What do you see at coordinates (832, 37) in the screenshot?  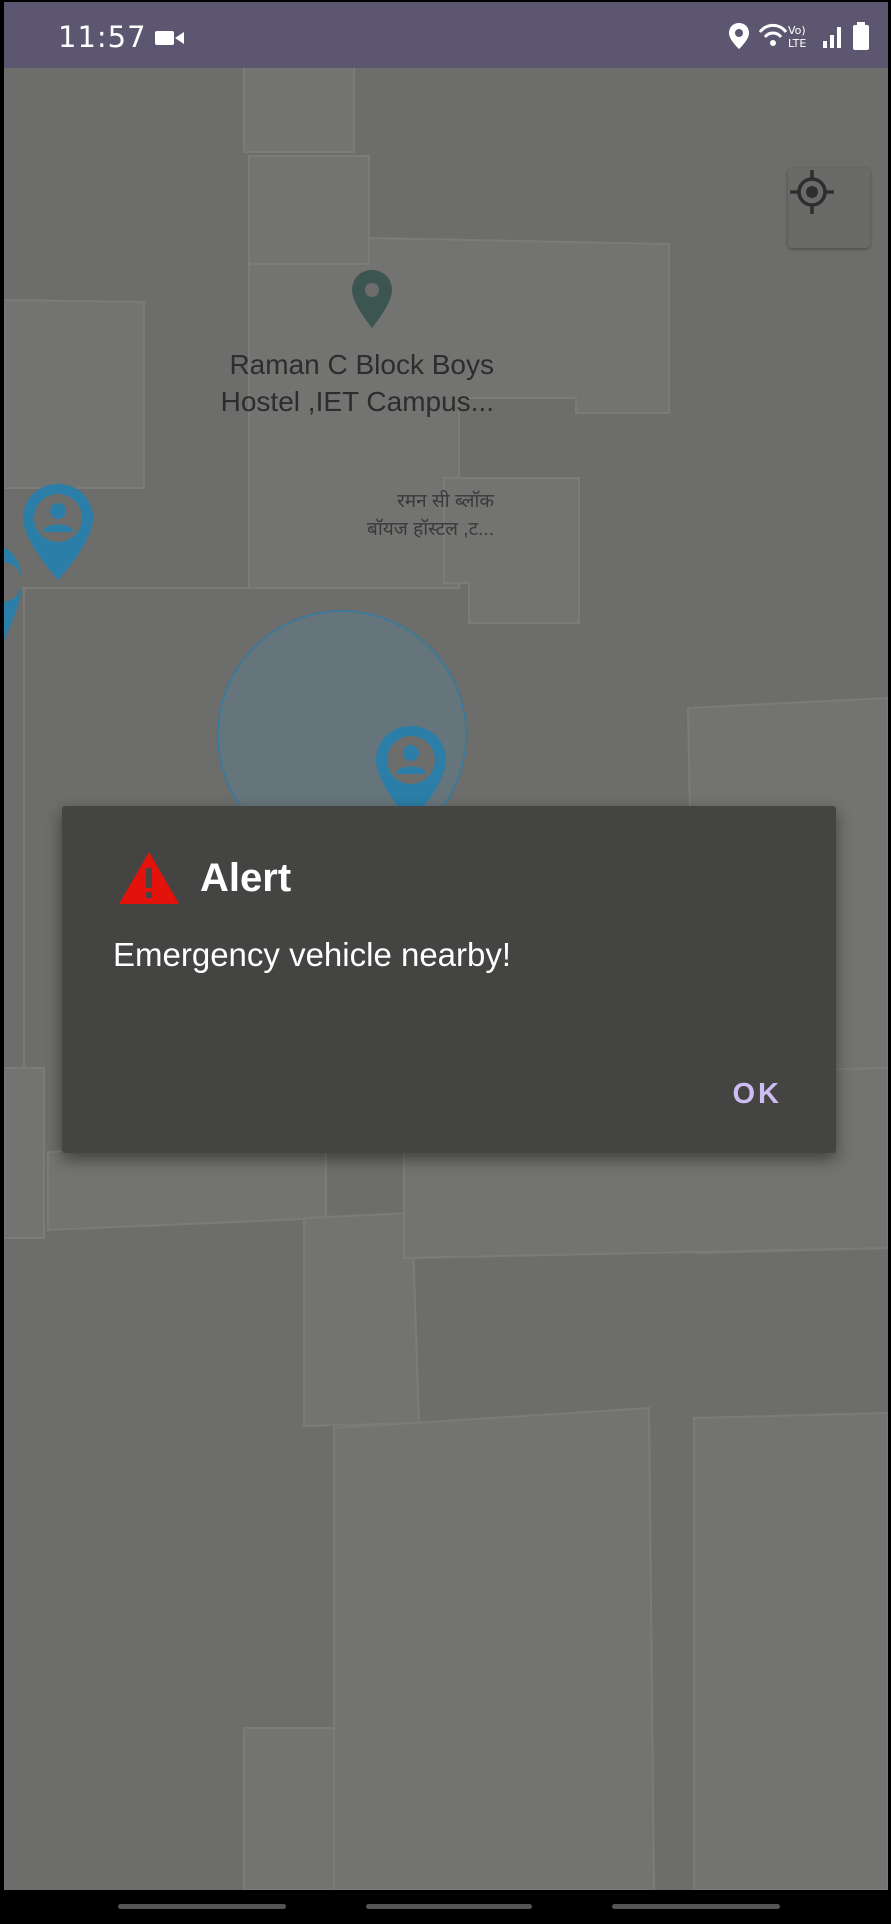 I see `signal-icon` at bounding box center [832, 37].